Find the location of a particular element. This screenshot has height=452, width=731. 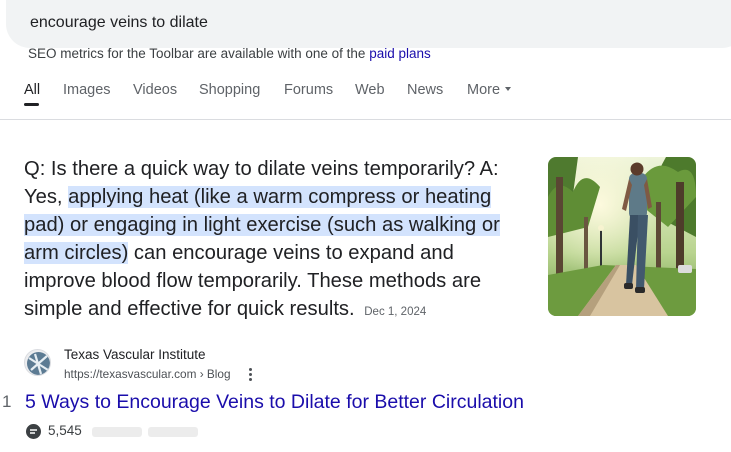

tab-web: Web is located at coordinates (370, 90).